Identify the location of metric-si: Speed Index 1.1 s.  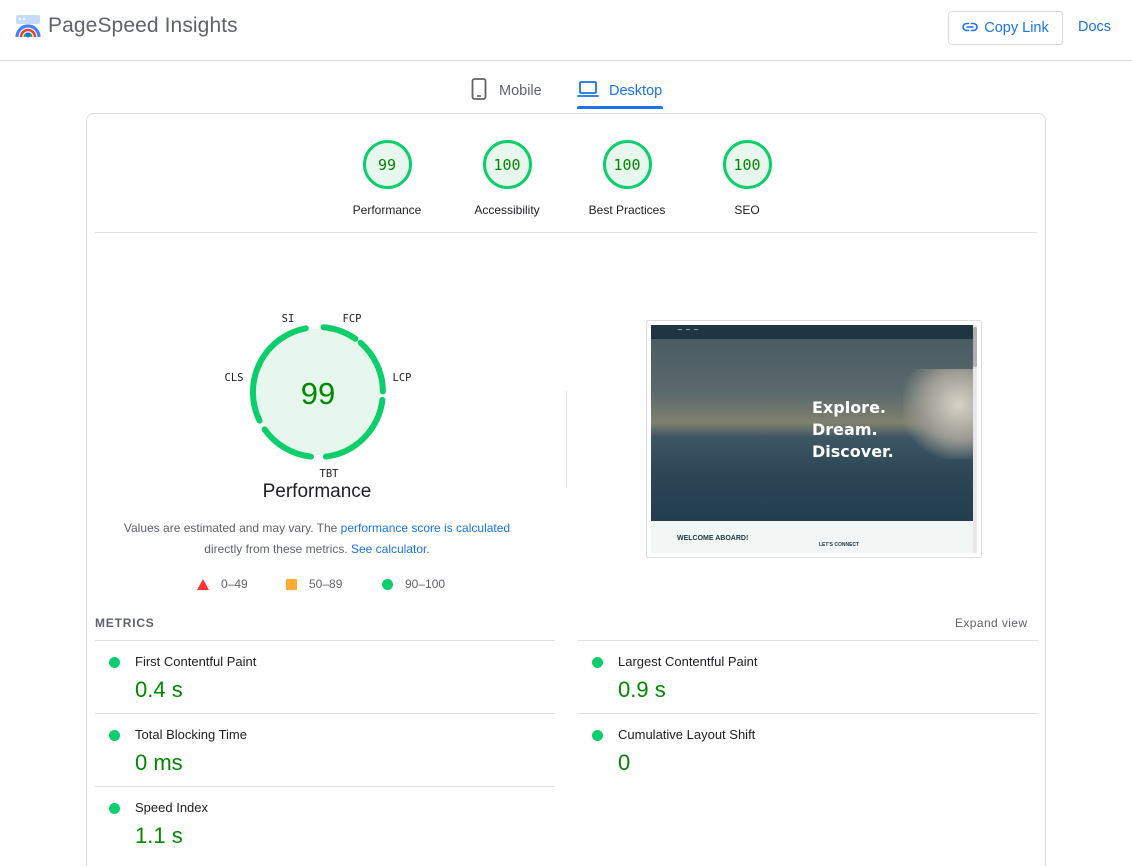
(325, 822).